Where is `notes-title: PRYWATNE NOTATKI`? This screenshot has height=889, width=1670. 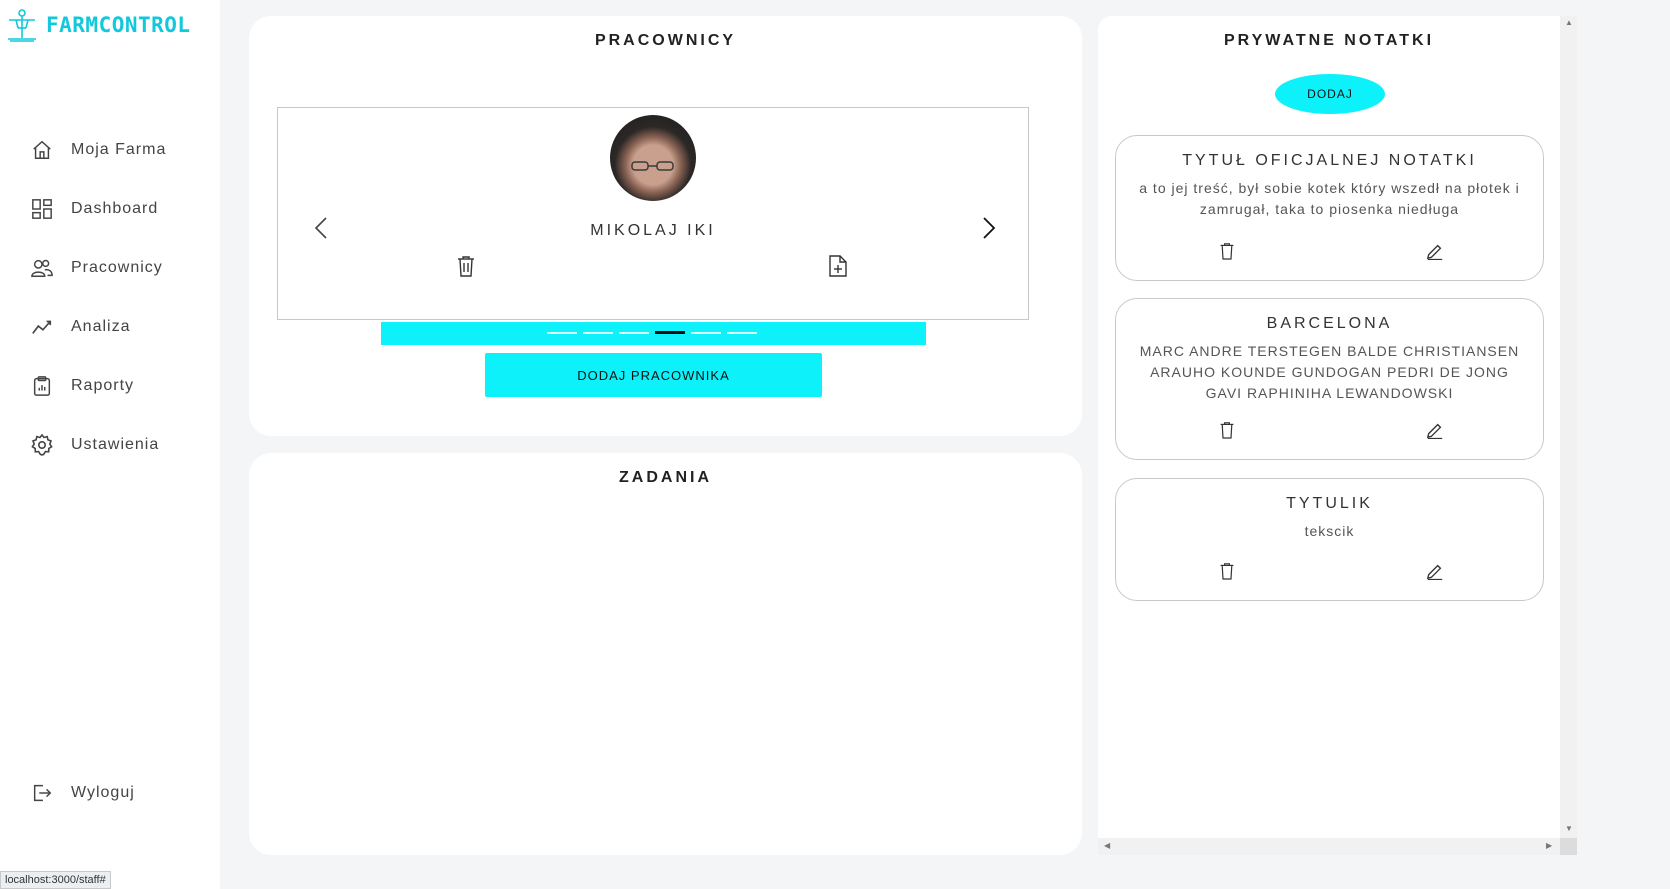
notes-title: PRYWATNE NOTATKI is located at coordinates (1329, 40).